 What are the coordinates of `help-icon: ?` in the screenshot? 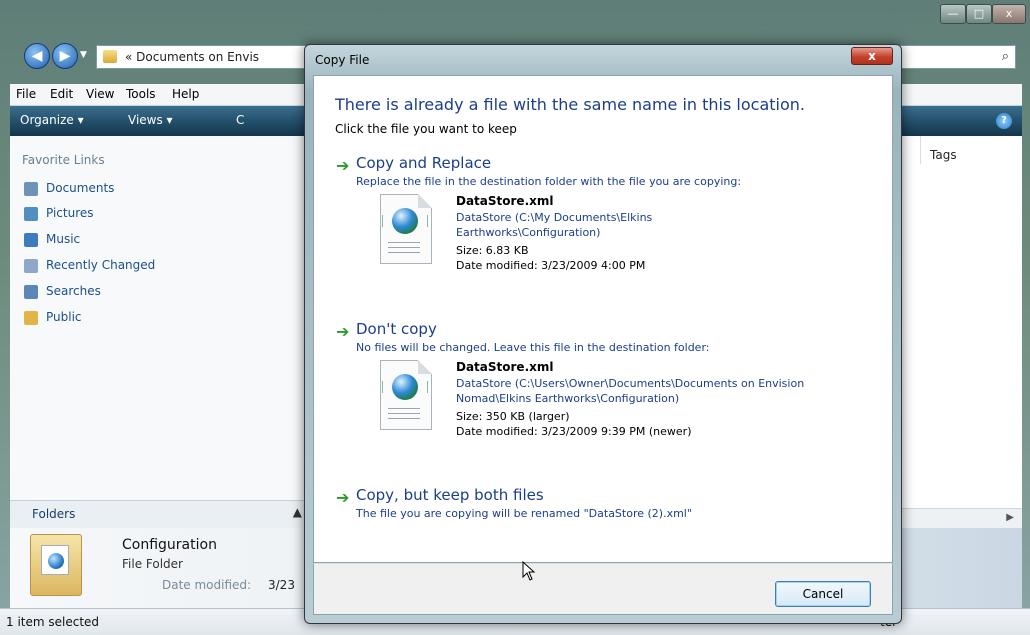 It's located at (1004, 121).